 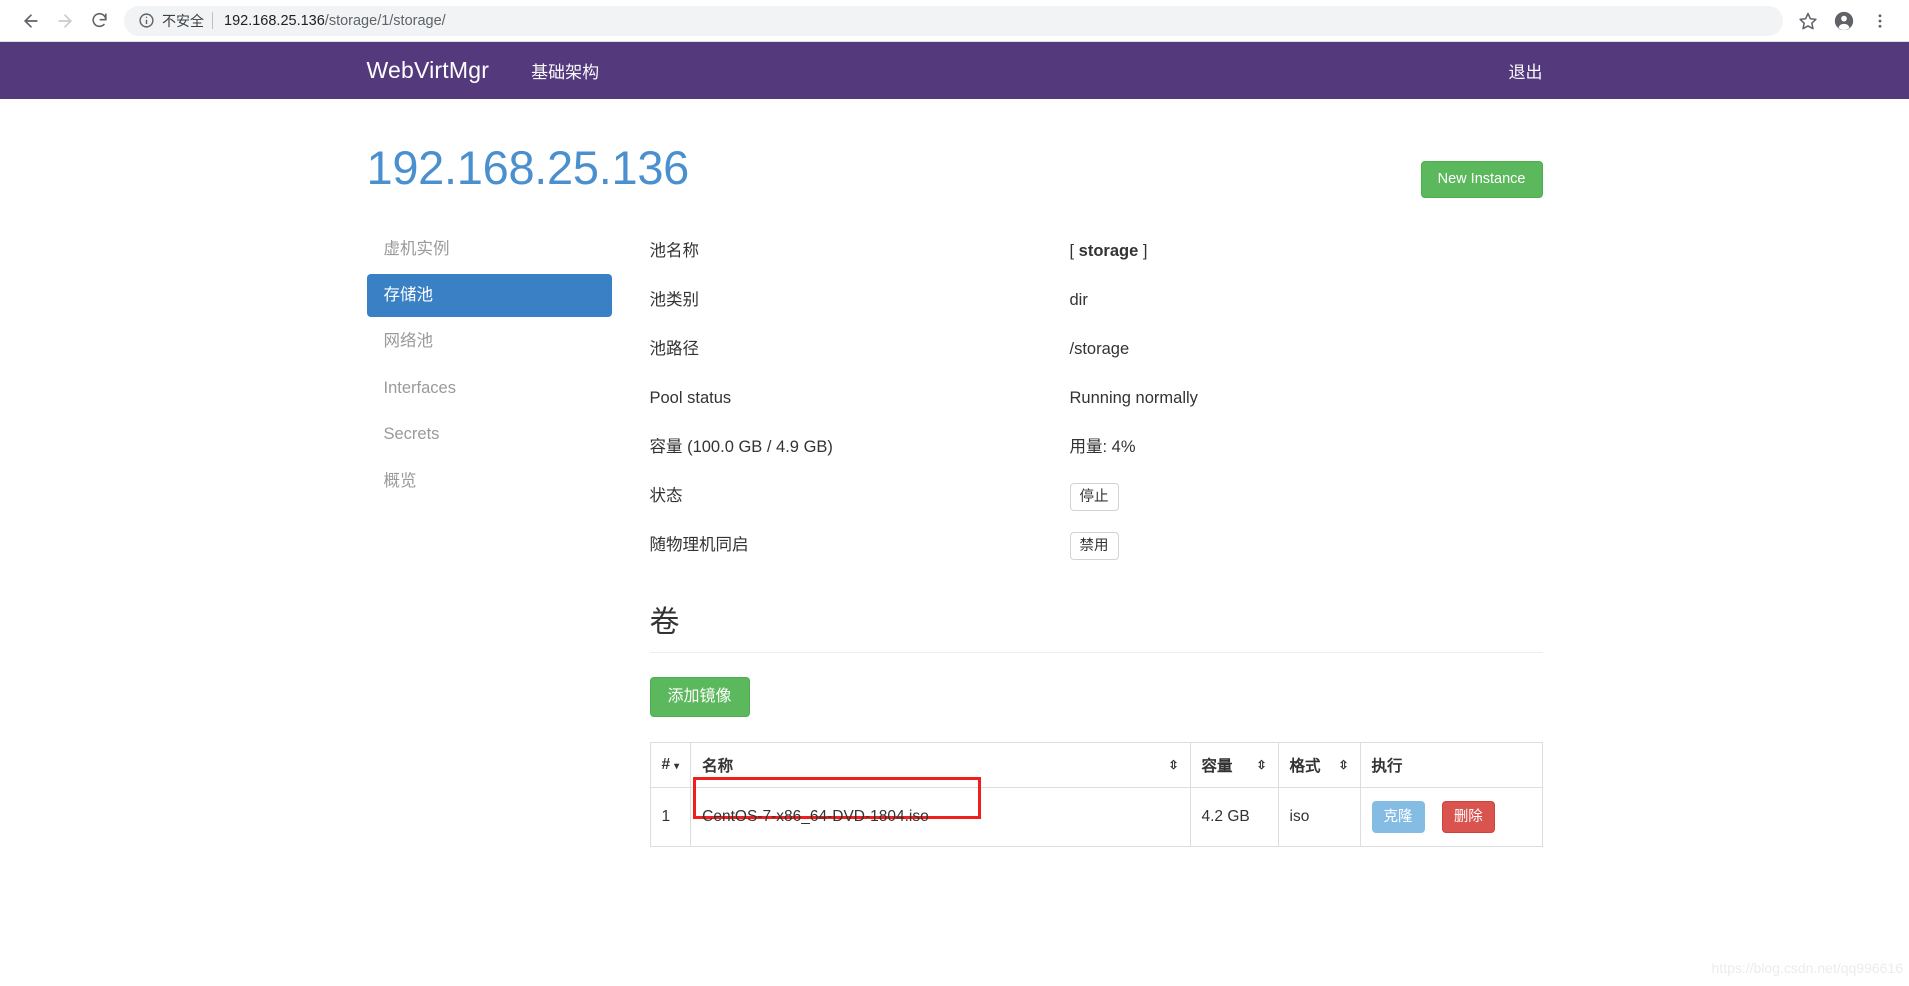 I want to click on forward-button, so click(x=65, y=21).